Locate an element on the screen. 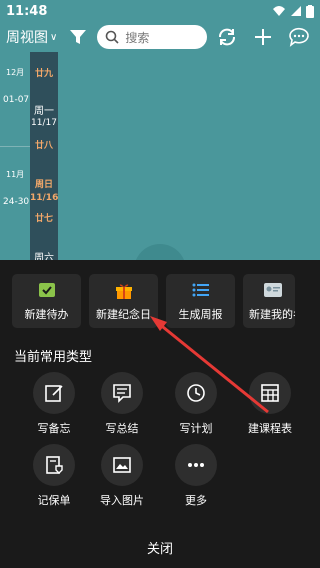  week-divider is located at coordinates (15, 146).